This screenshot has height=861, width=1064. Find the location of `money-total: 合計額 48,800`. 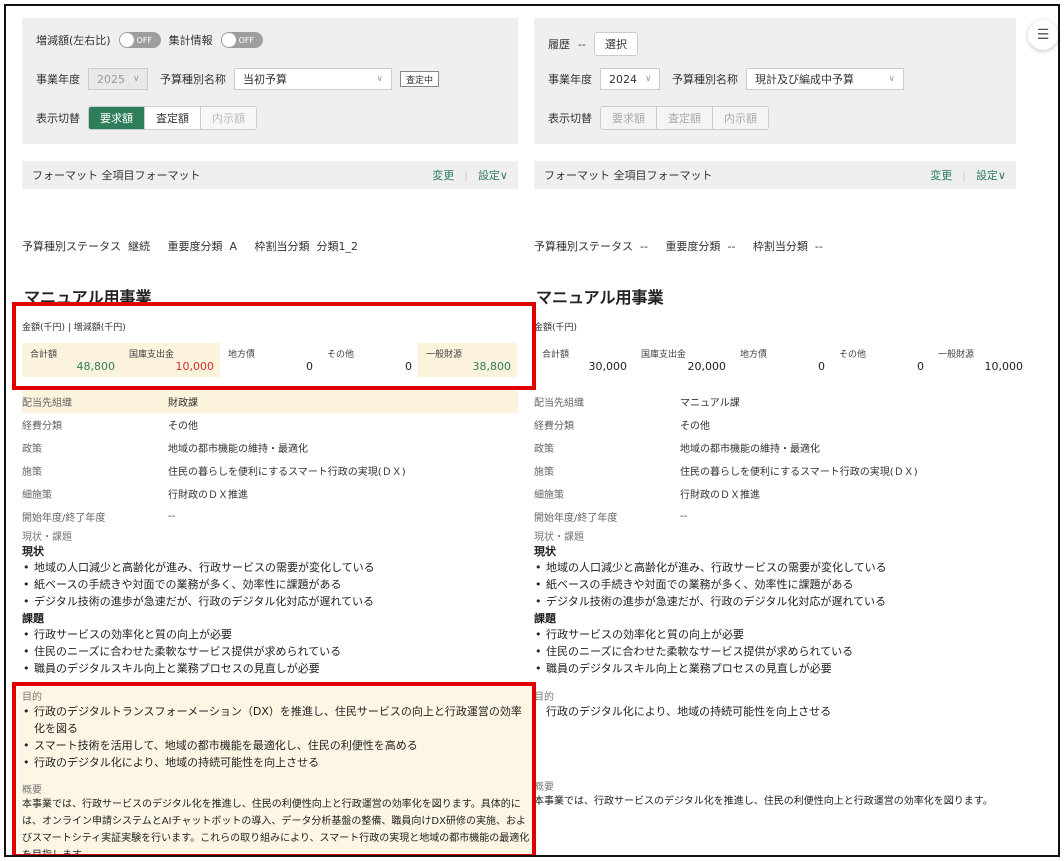

money-total: 合計額 48,800 is located at coordinates (71, 360).